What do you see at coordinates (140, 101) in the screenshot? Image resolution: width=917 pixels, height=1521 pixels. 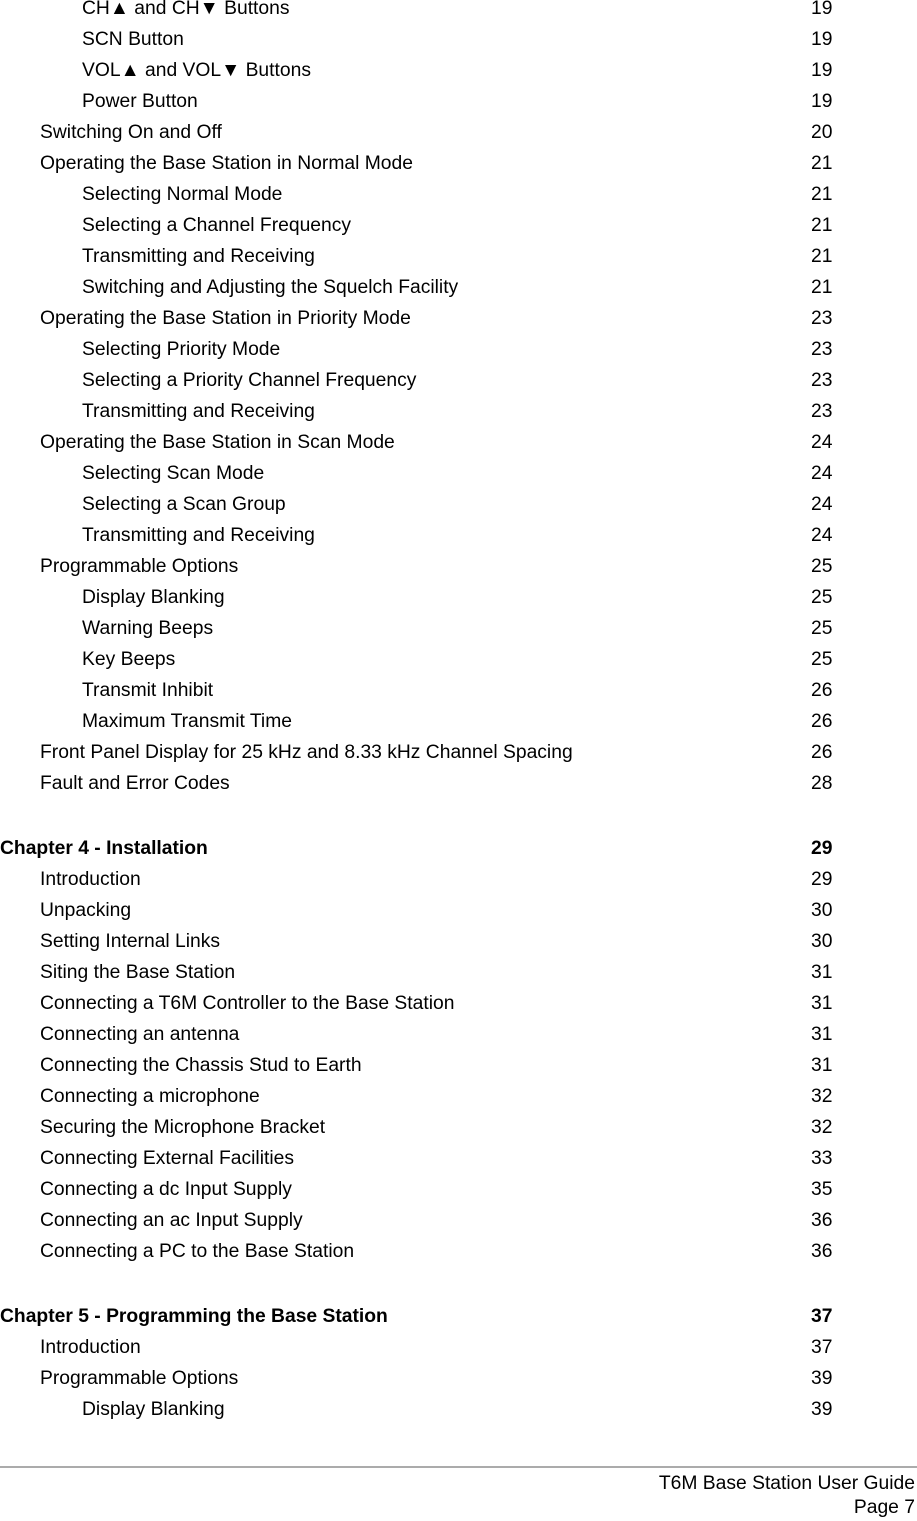 I see `toc-entry-title: Power Button` at bounding box center [140, 101].